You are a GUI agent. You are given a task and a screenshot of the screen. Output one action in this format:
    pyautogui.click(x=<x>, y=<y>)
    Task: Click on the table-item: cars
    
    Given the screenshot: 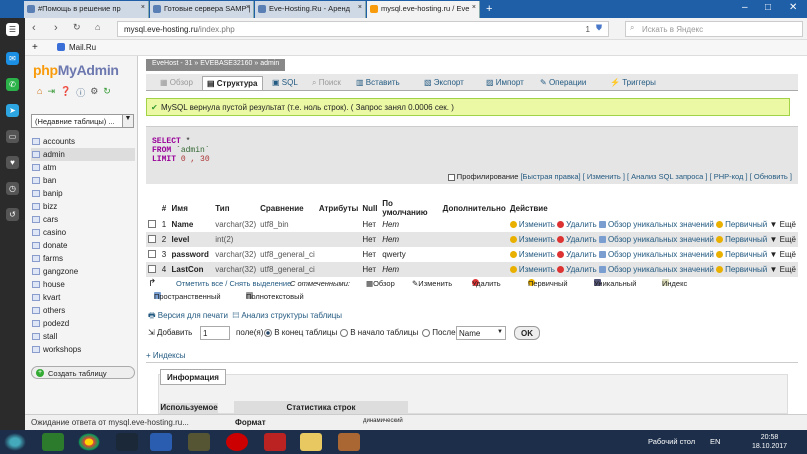 What is the action you would take?
    pyautogui.click(x=83, y=219)
    